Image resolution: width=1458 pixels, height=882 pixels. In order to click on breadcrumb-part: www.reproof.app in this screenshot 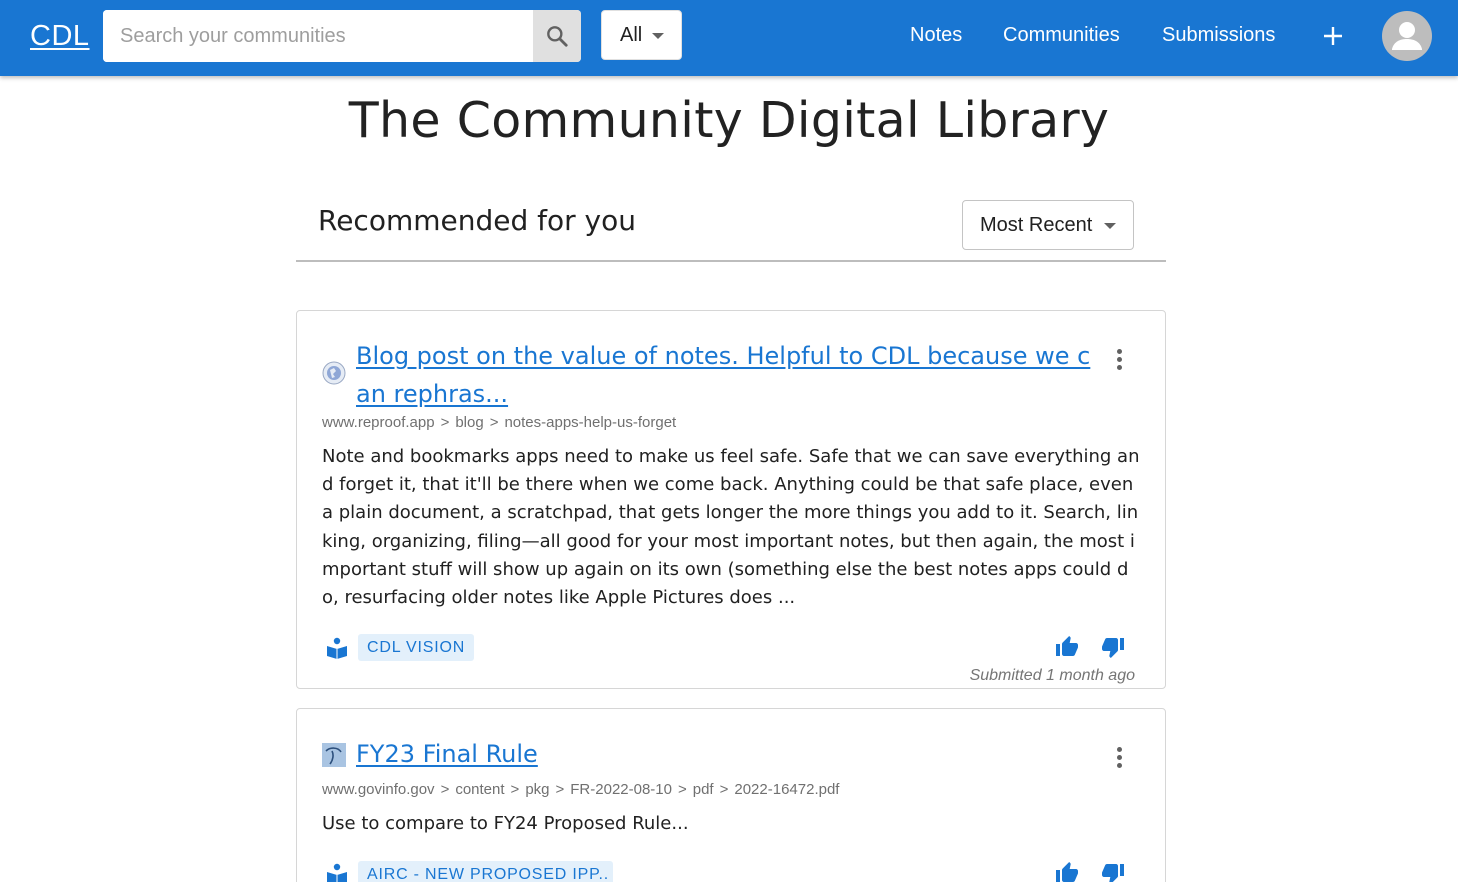, I will do `click(378, 422)`.